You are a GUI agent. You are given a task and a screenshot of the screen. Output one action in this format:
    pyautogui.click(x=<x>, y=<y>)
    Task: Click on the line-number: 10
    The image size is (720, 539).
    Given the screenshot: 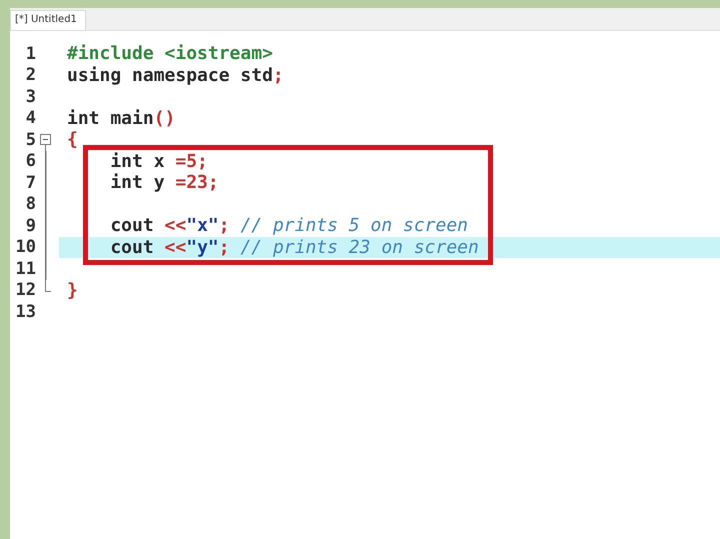 What is the action you would take?
    pyautogui.click(x=25, y=247)
    